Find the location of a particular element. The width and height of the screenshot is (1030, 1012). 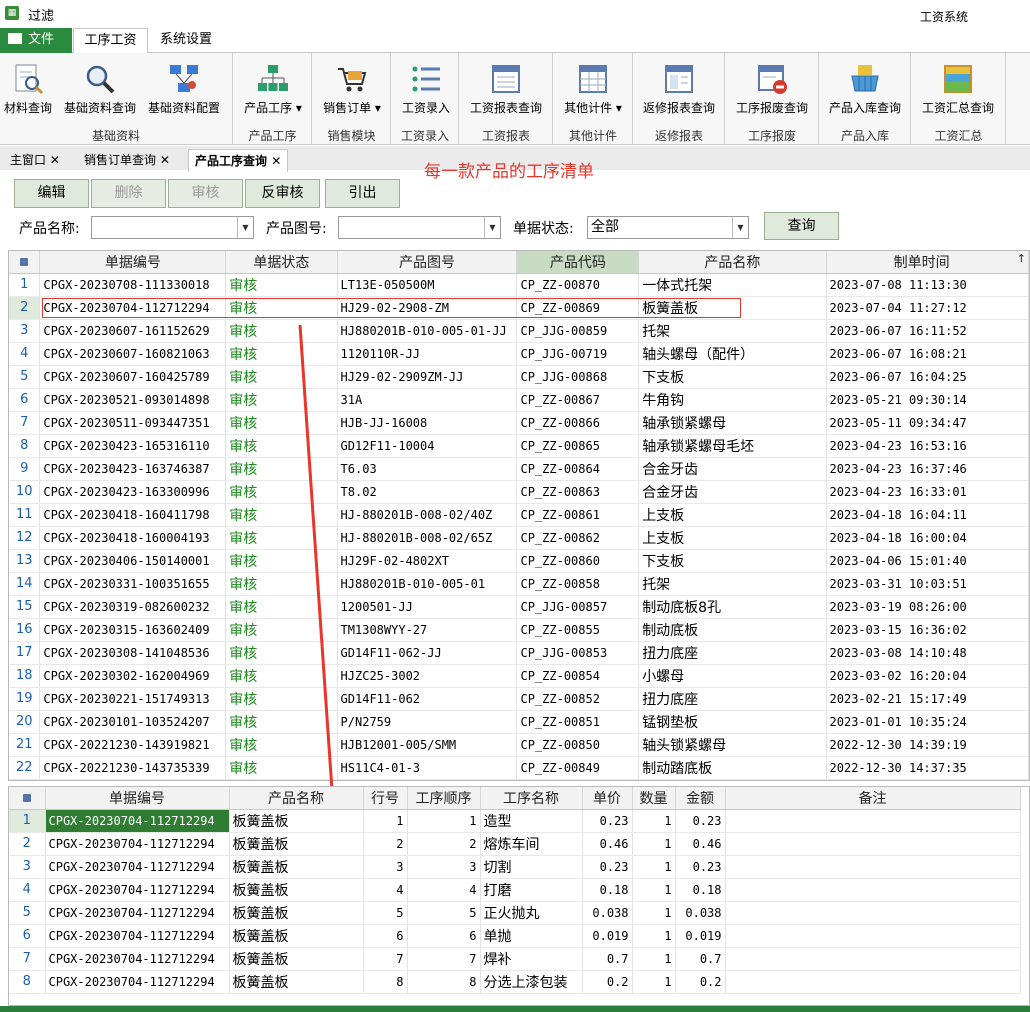

table-cell: CP_ZZ-00852 is located at coordinates (578, 699).